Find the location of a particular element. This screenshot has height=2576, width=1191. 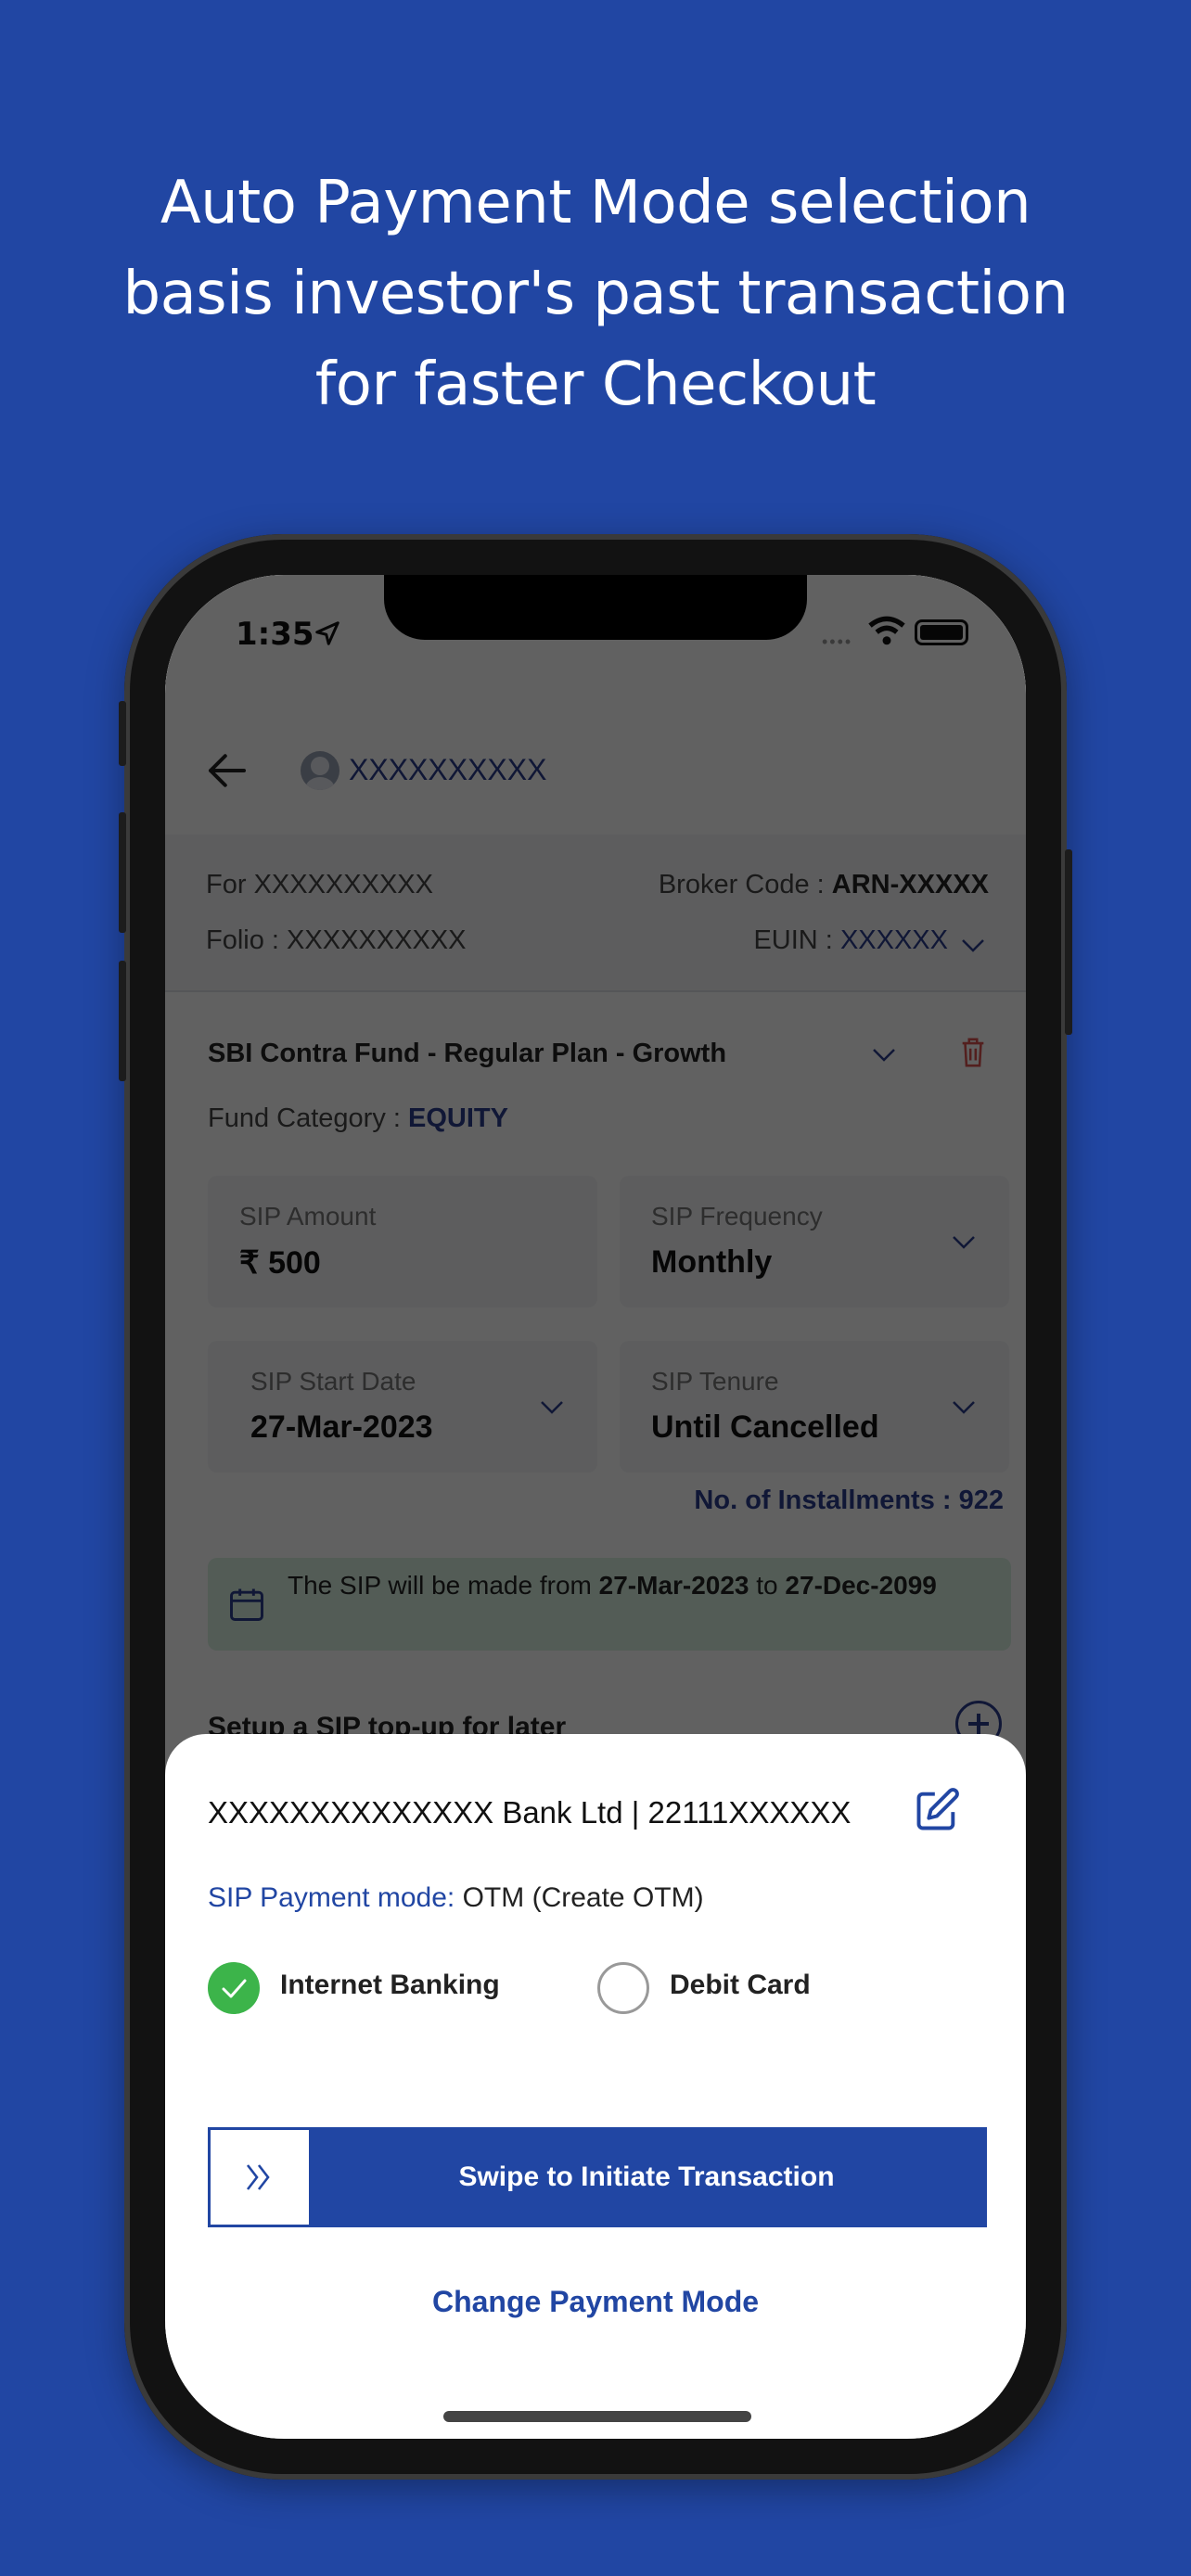

volume-up-button is located at coordinates (122, 873).